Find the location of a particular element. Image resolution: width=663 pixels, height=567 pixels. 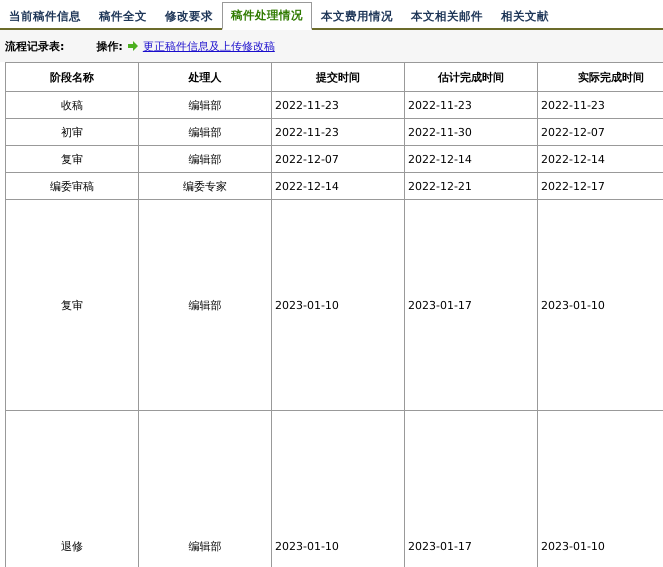

tab: 稿件处理情况 is located at coordinates (267, 16).